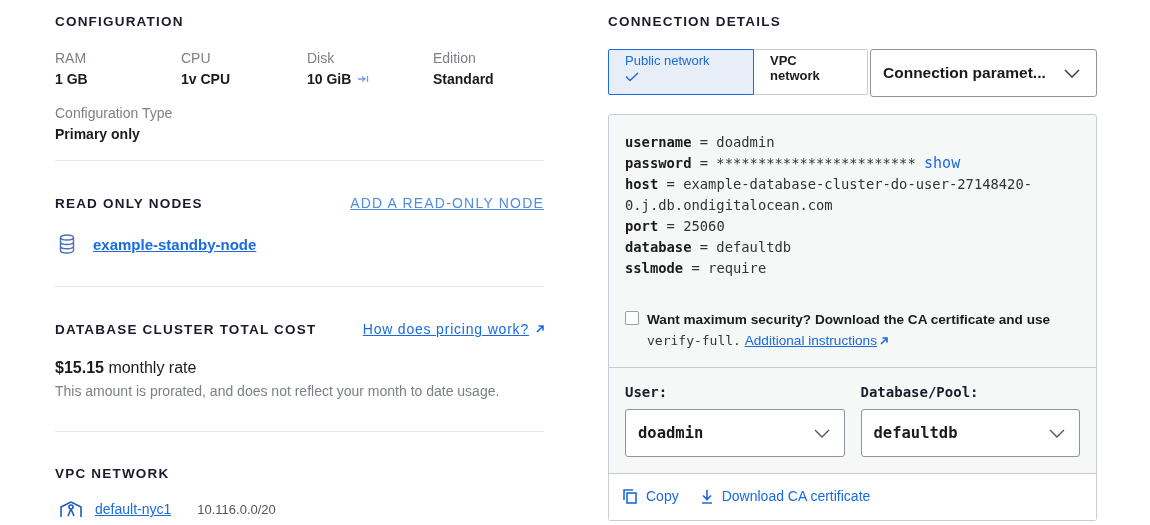 Image resolution: width=1150 pixels, height=525 pixels. Describe the element at coordinates (114, 113) in the screenshot. I see `spec-label: Configuration Type` at that location.